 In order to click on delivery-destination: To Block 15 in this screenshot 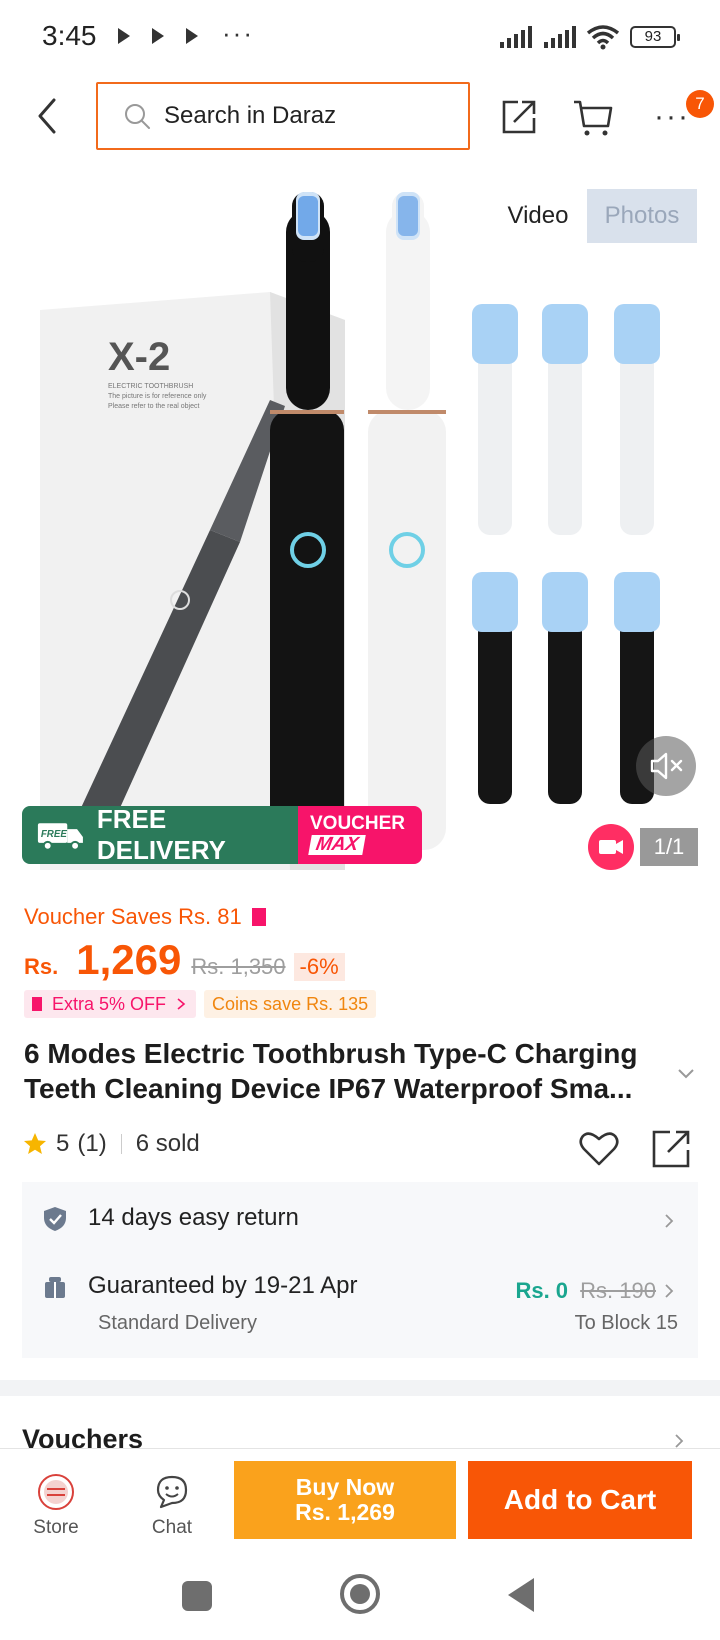, I will do `click(626, 1323)`.